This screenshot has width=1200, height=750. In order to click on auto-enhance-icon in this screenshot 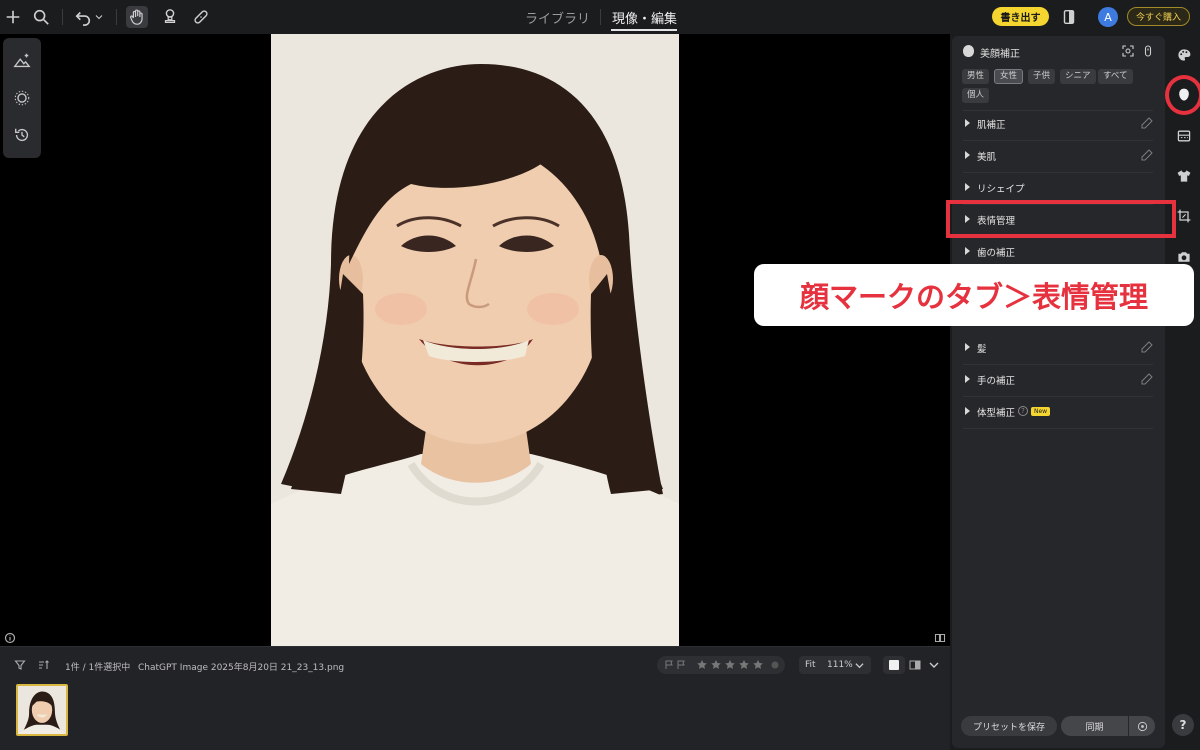, I will do `click(22, 61)`.